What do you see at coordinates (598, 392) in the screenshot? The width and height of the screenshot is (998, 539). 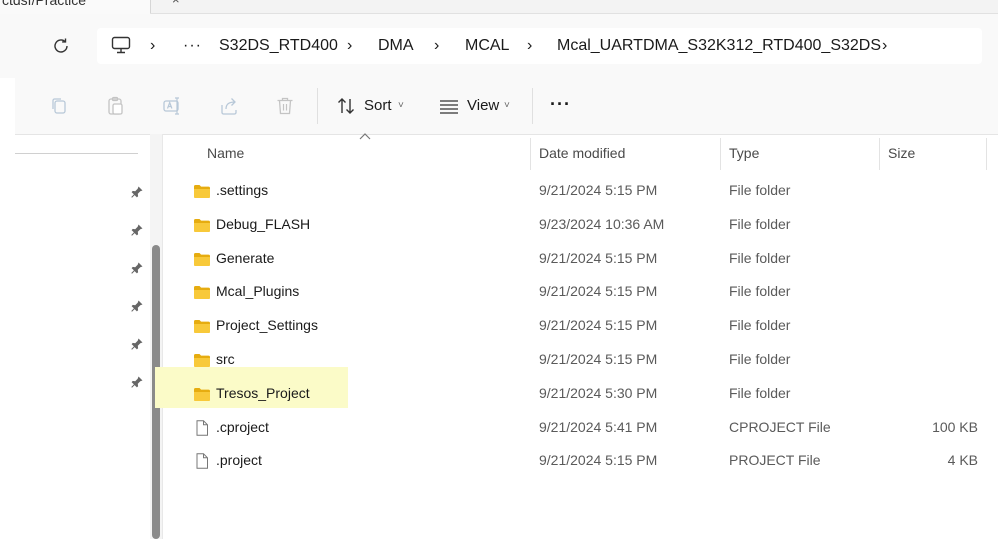 I see `file-date-modified: 9/21/2024 5:30 PM` at bounding box center [598, 392].